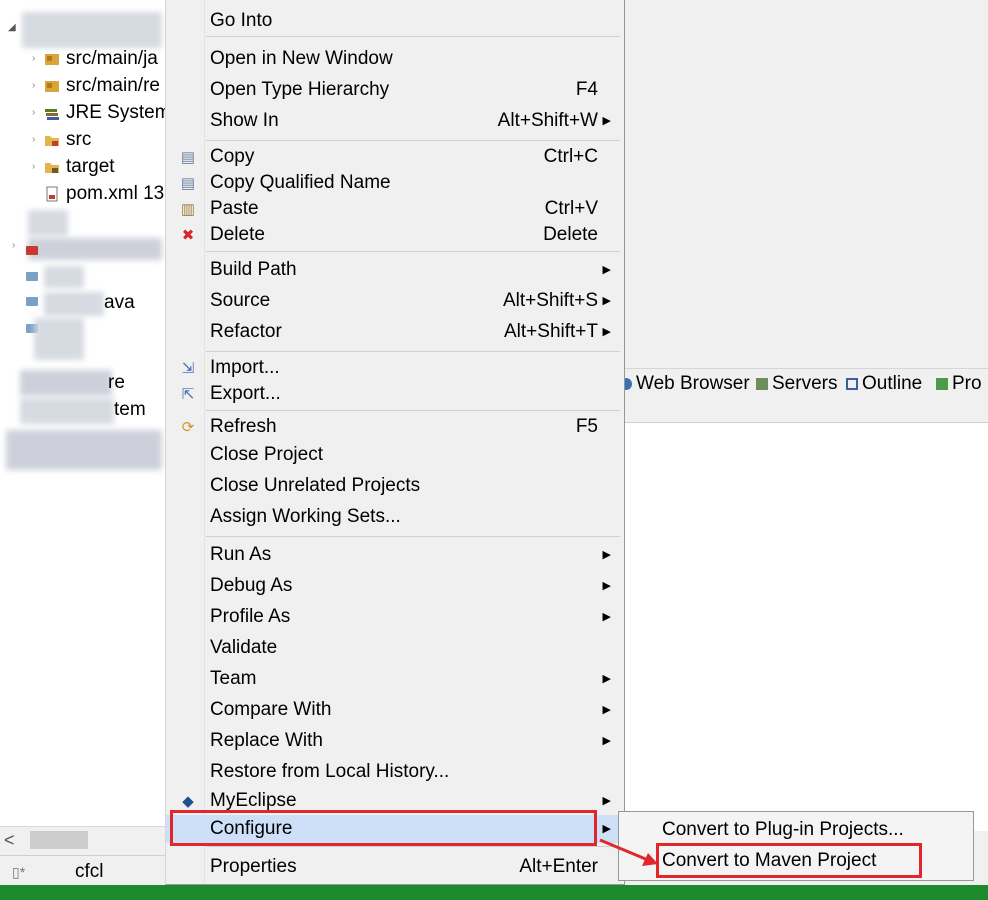 This screenshot has height=900, width=988. Describe the element at coordinates (395, 555) in the screenshot. I see `menu-item-run-as: Run As ▶` at that location.